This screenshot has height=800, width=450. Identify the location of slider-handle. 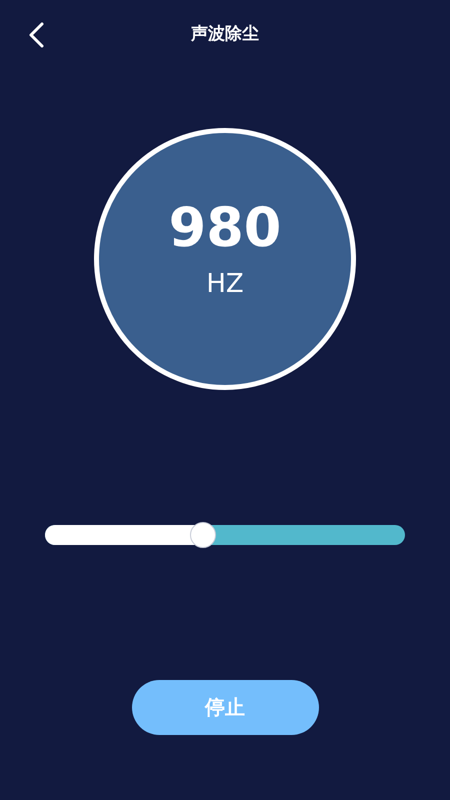
(203, 535).